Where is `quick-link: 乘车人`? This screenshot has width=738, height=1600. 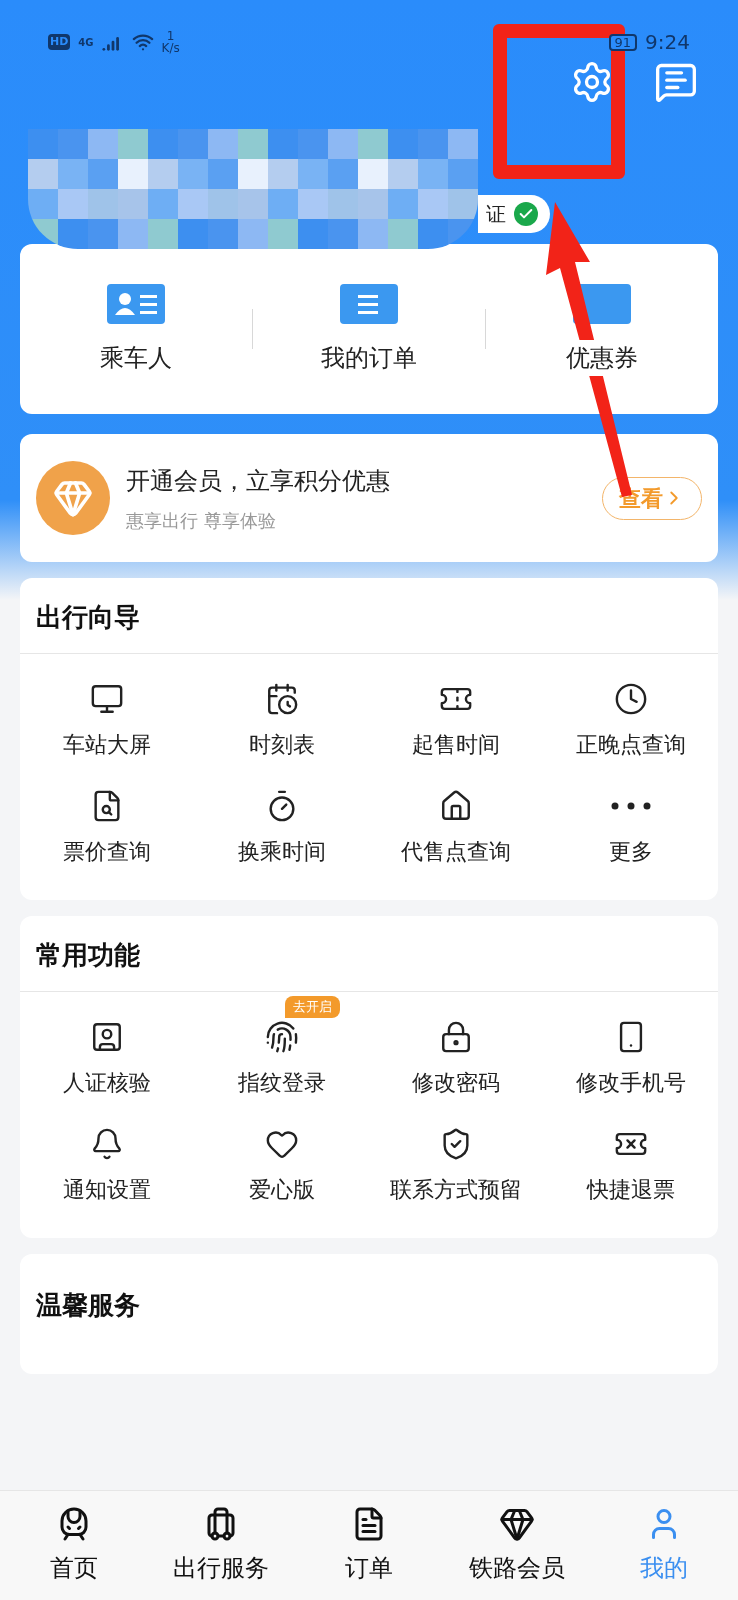 quick-link: 乘车人 is located at coordinates (136, 329).